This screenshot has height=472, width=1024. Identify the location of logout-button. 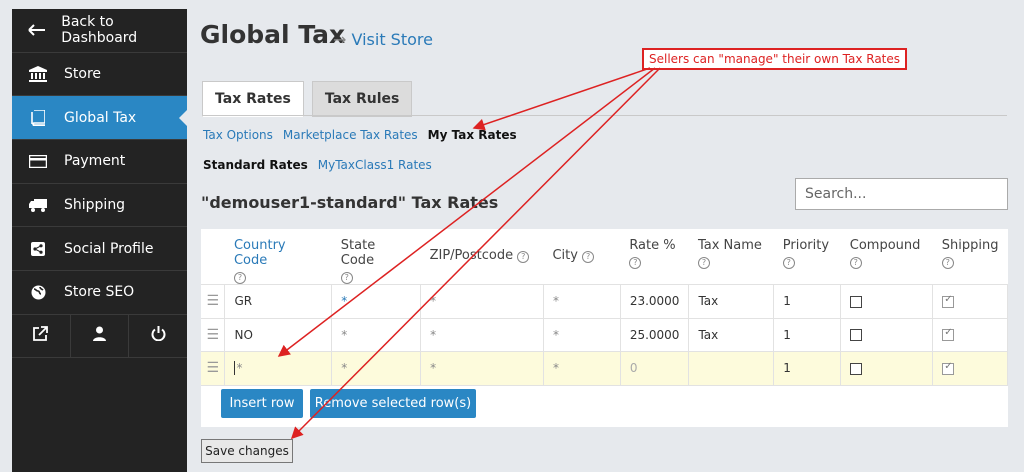
(158, 336).